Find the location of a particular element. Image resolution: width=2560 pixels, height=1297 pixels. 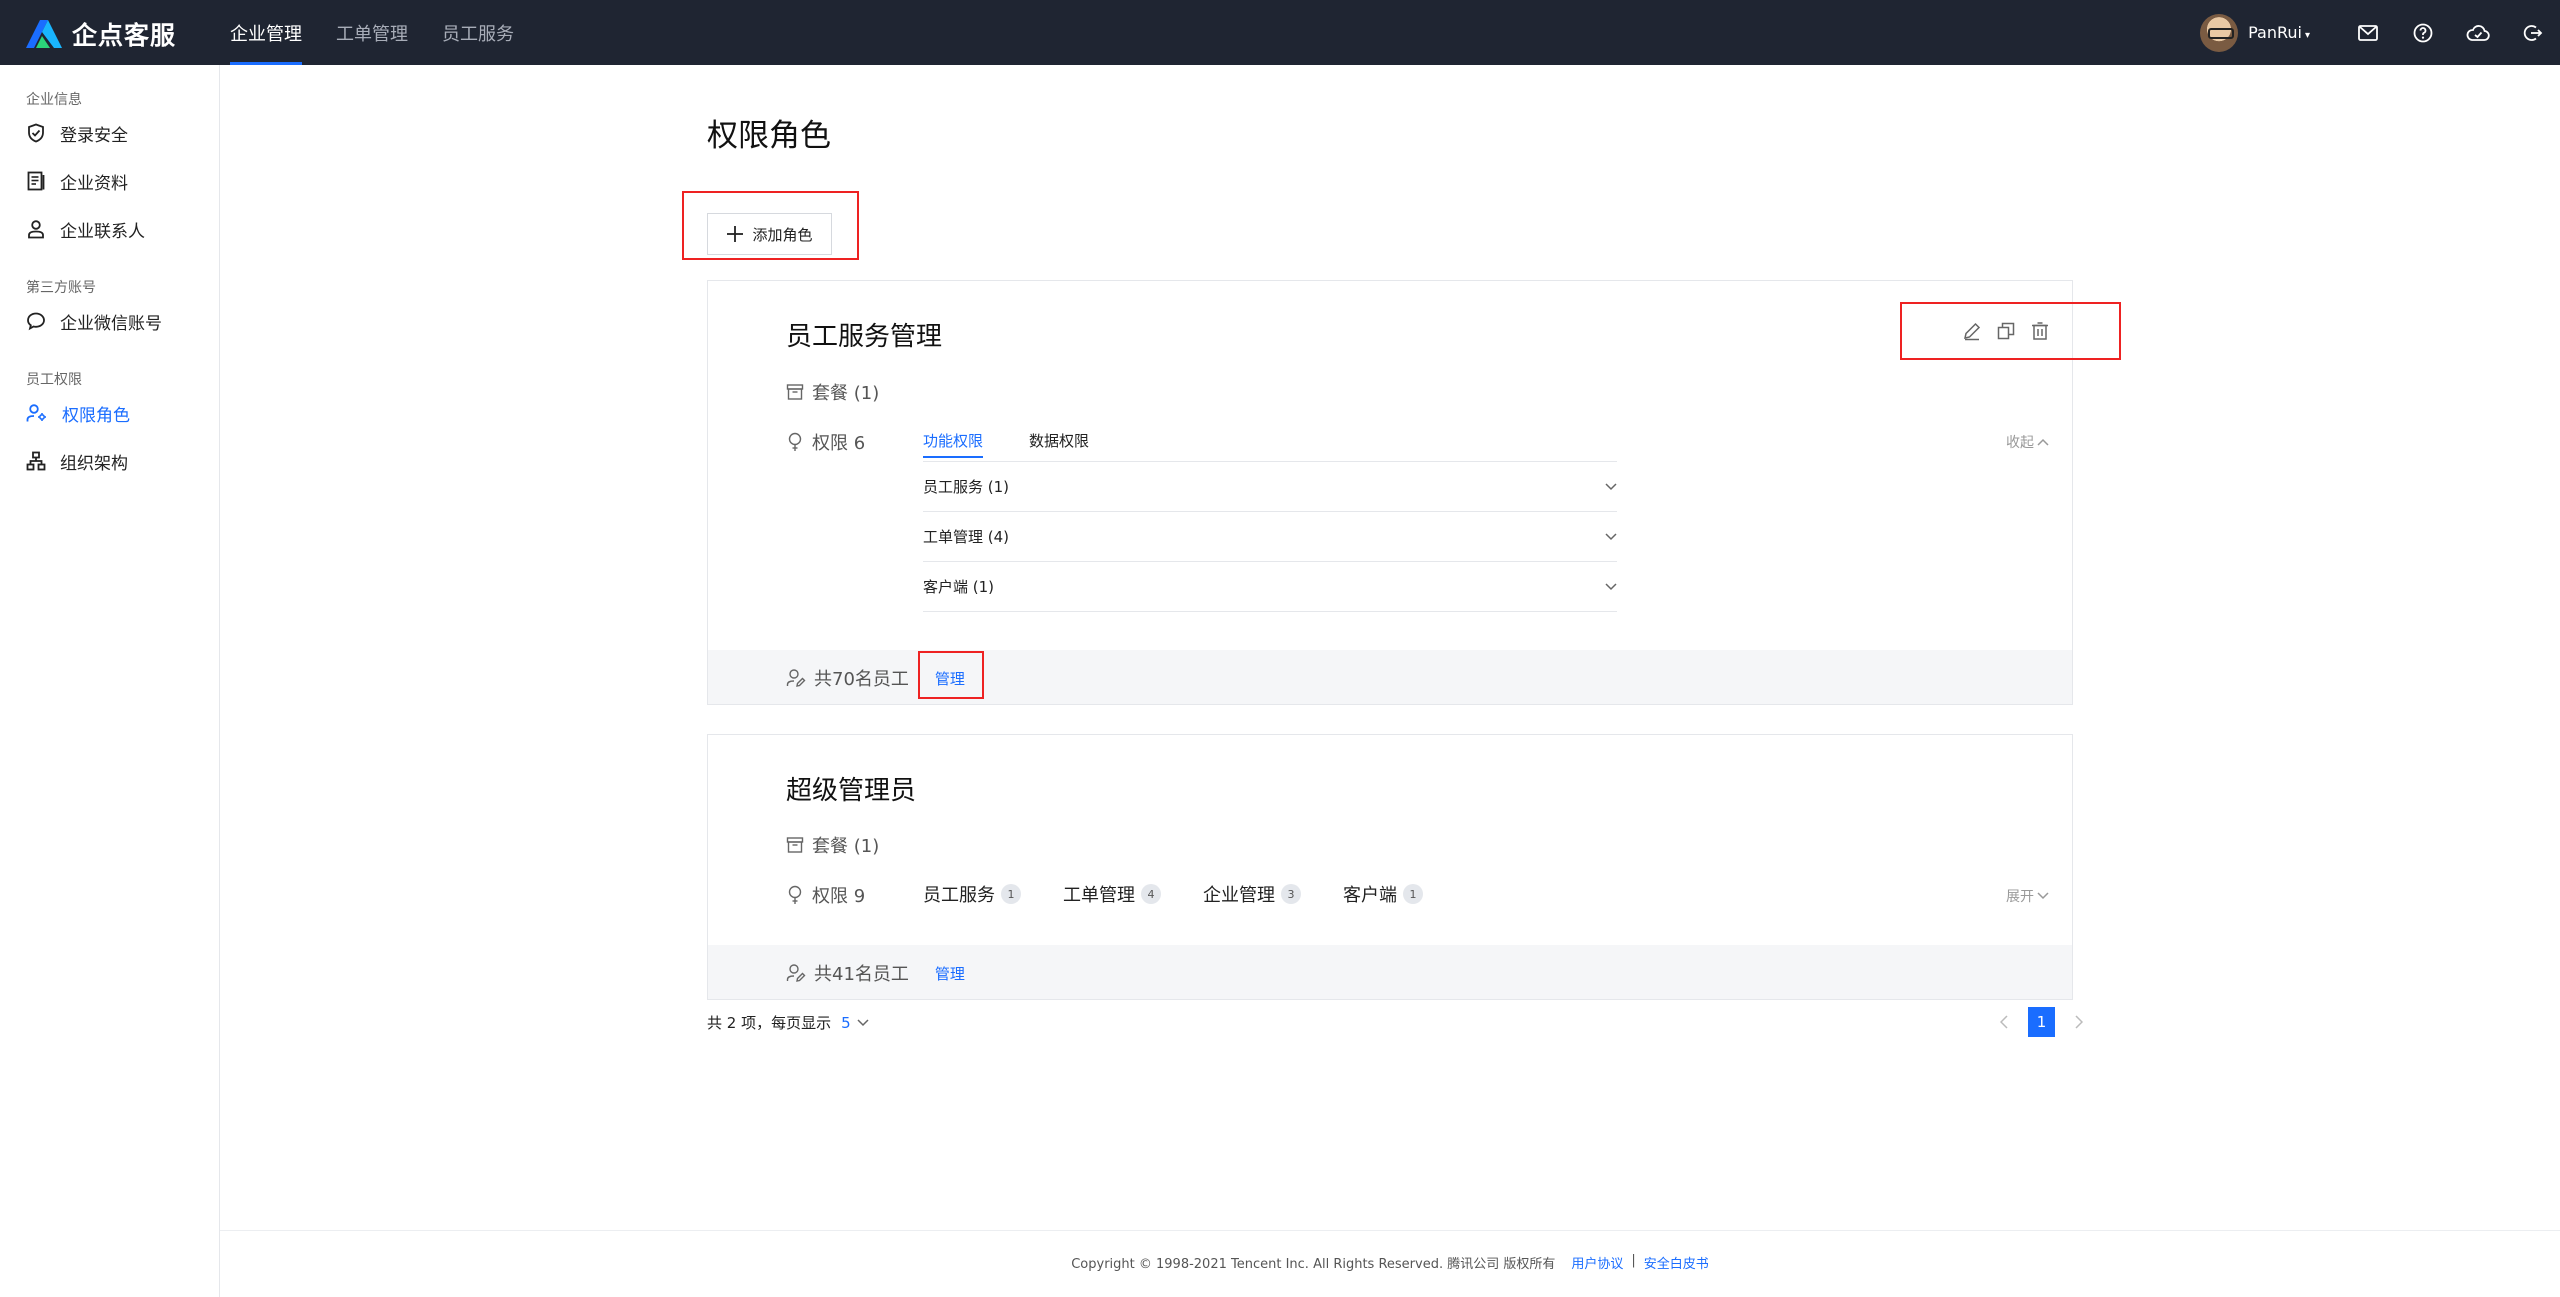

help-icon is located at coordinates (2422, 32).